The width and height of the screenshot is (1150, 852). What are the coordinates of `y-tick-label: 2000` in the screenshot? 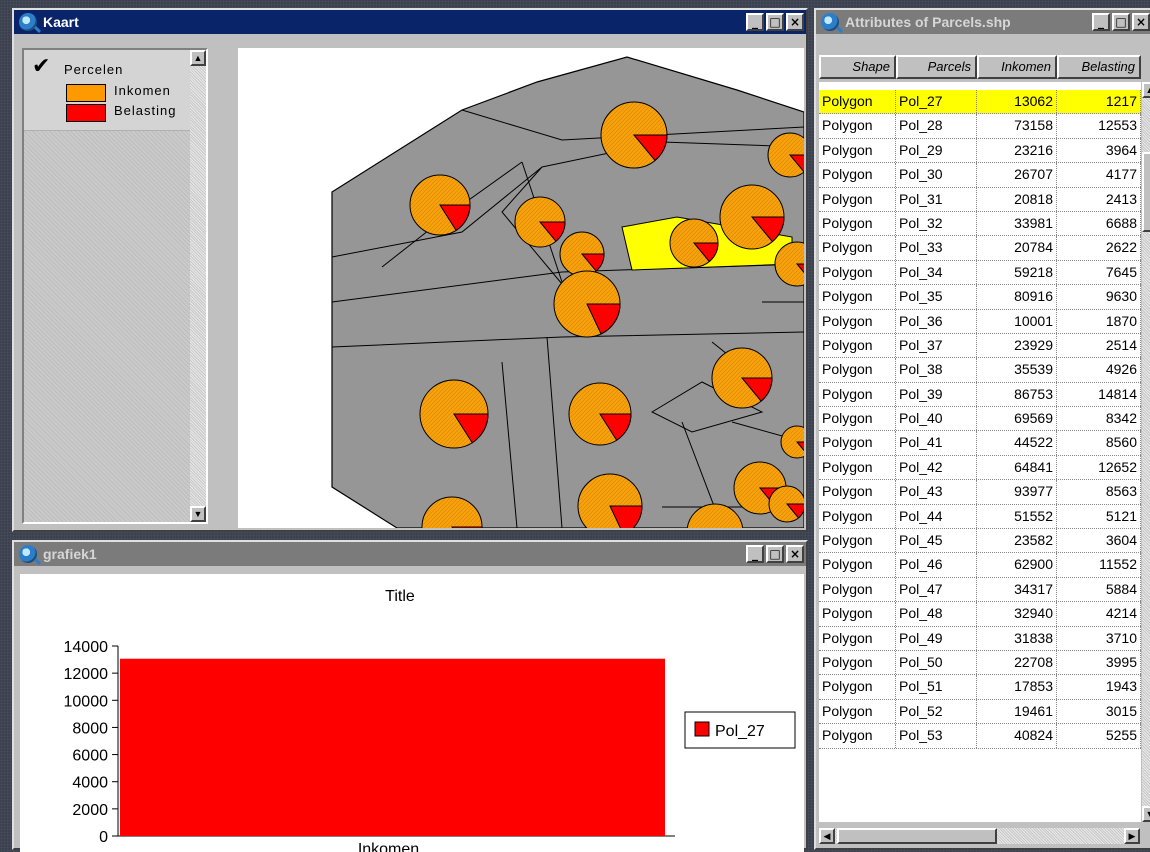 It's located at (90, 810).